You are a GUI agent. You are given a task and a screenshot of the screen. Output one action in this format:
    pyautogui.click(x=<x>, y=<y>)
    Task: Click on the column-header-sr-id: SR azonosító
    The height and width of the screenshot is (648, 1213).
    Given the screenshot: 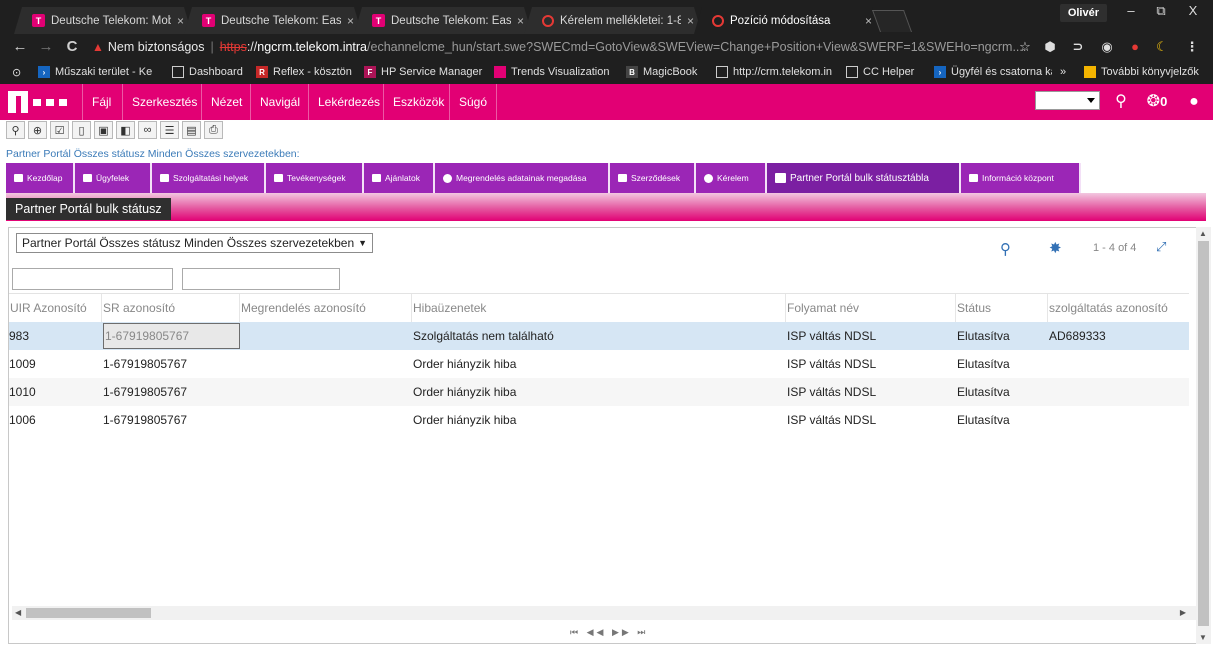 What is the action you would take?
    pyautogui.click(x=171, y=308)
    